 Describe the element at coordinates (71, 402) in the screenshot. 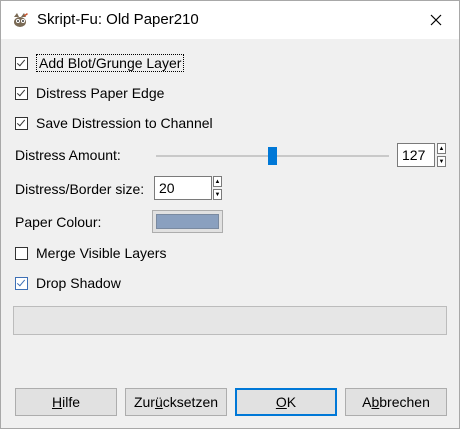

I see `help-label-post: ilfe` at that location.